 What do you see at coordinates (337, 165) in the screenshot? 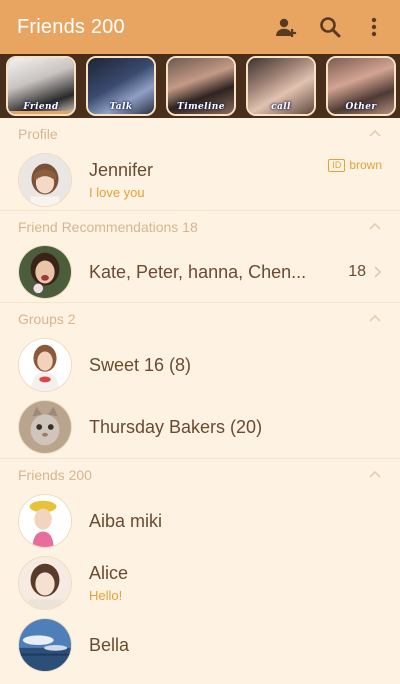
I see `id-label: ID` at bounding box center [337, 165].